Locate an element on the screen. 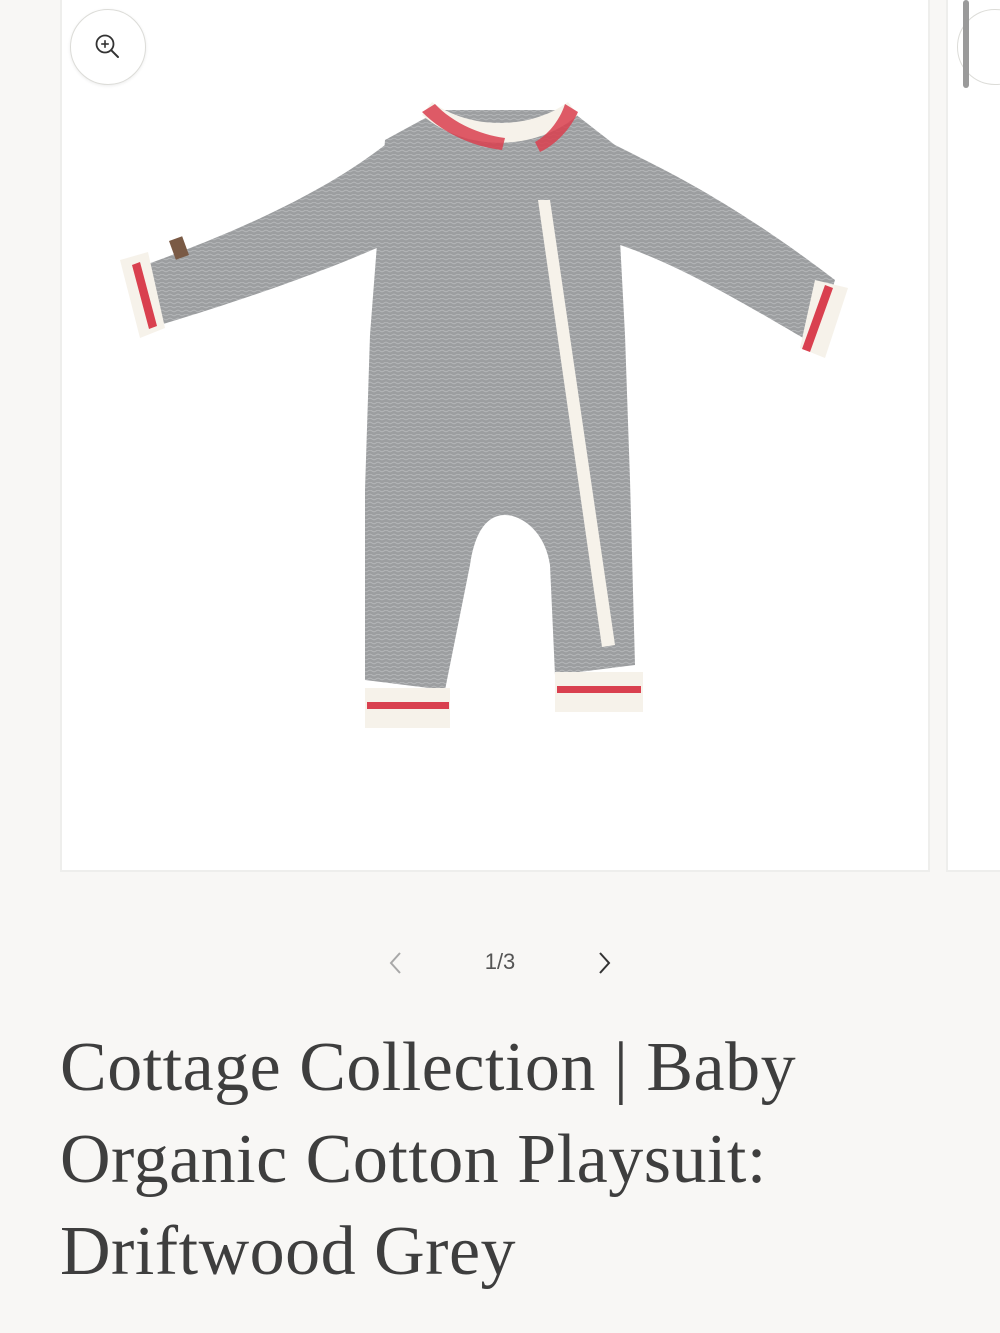 The width and height of the screenshot is (1000, 1333). next-media-card-peek is located at coordinates (973, 436).